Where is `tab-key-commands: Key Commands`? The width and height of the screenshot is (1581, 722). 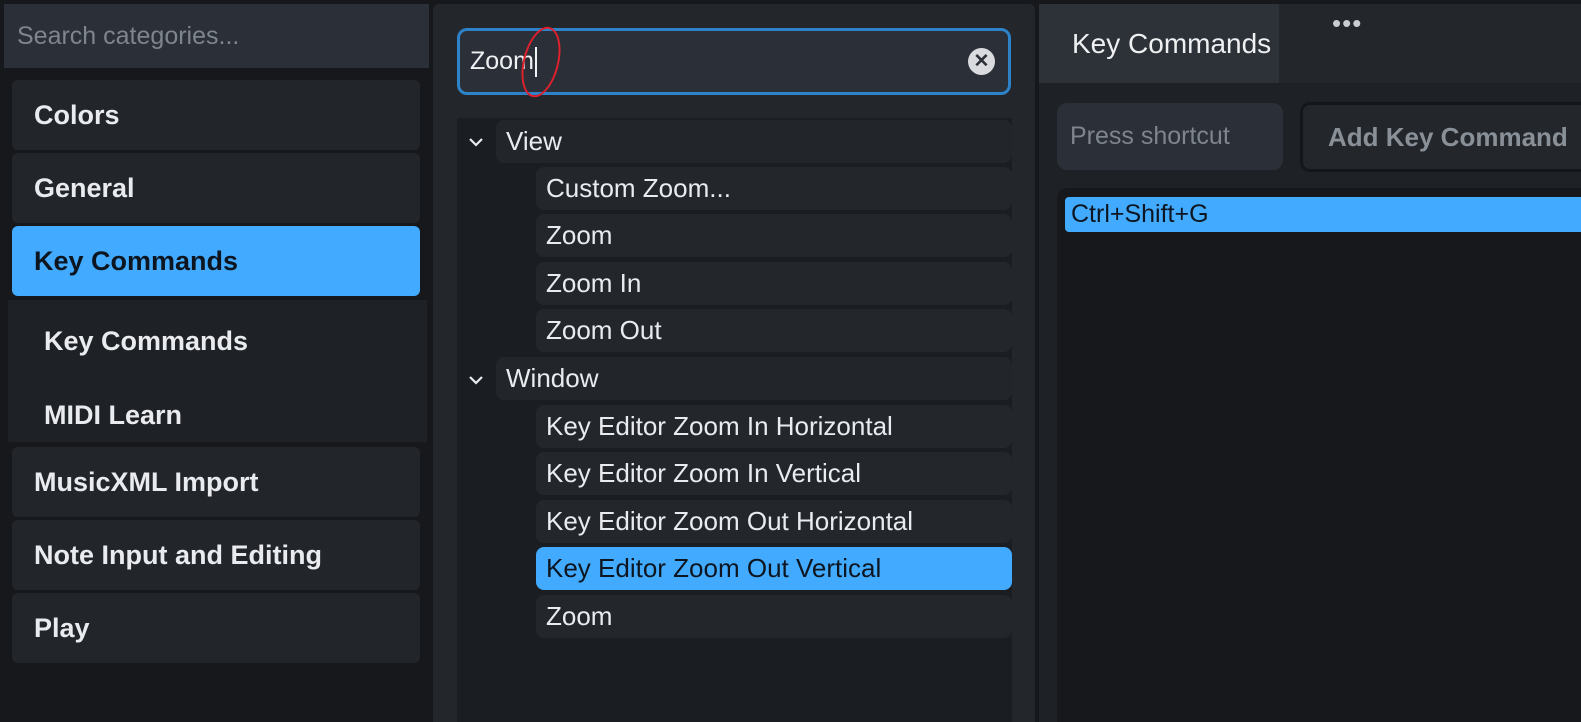 tab-key-commands: Key Commands is located at coordinates (1159, 43).